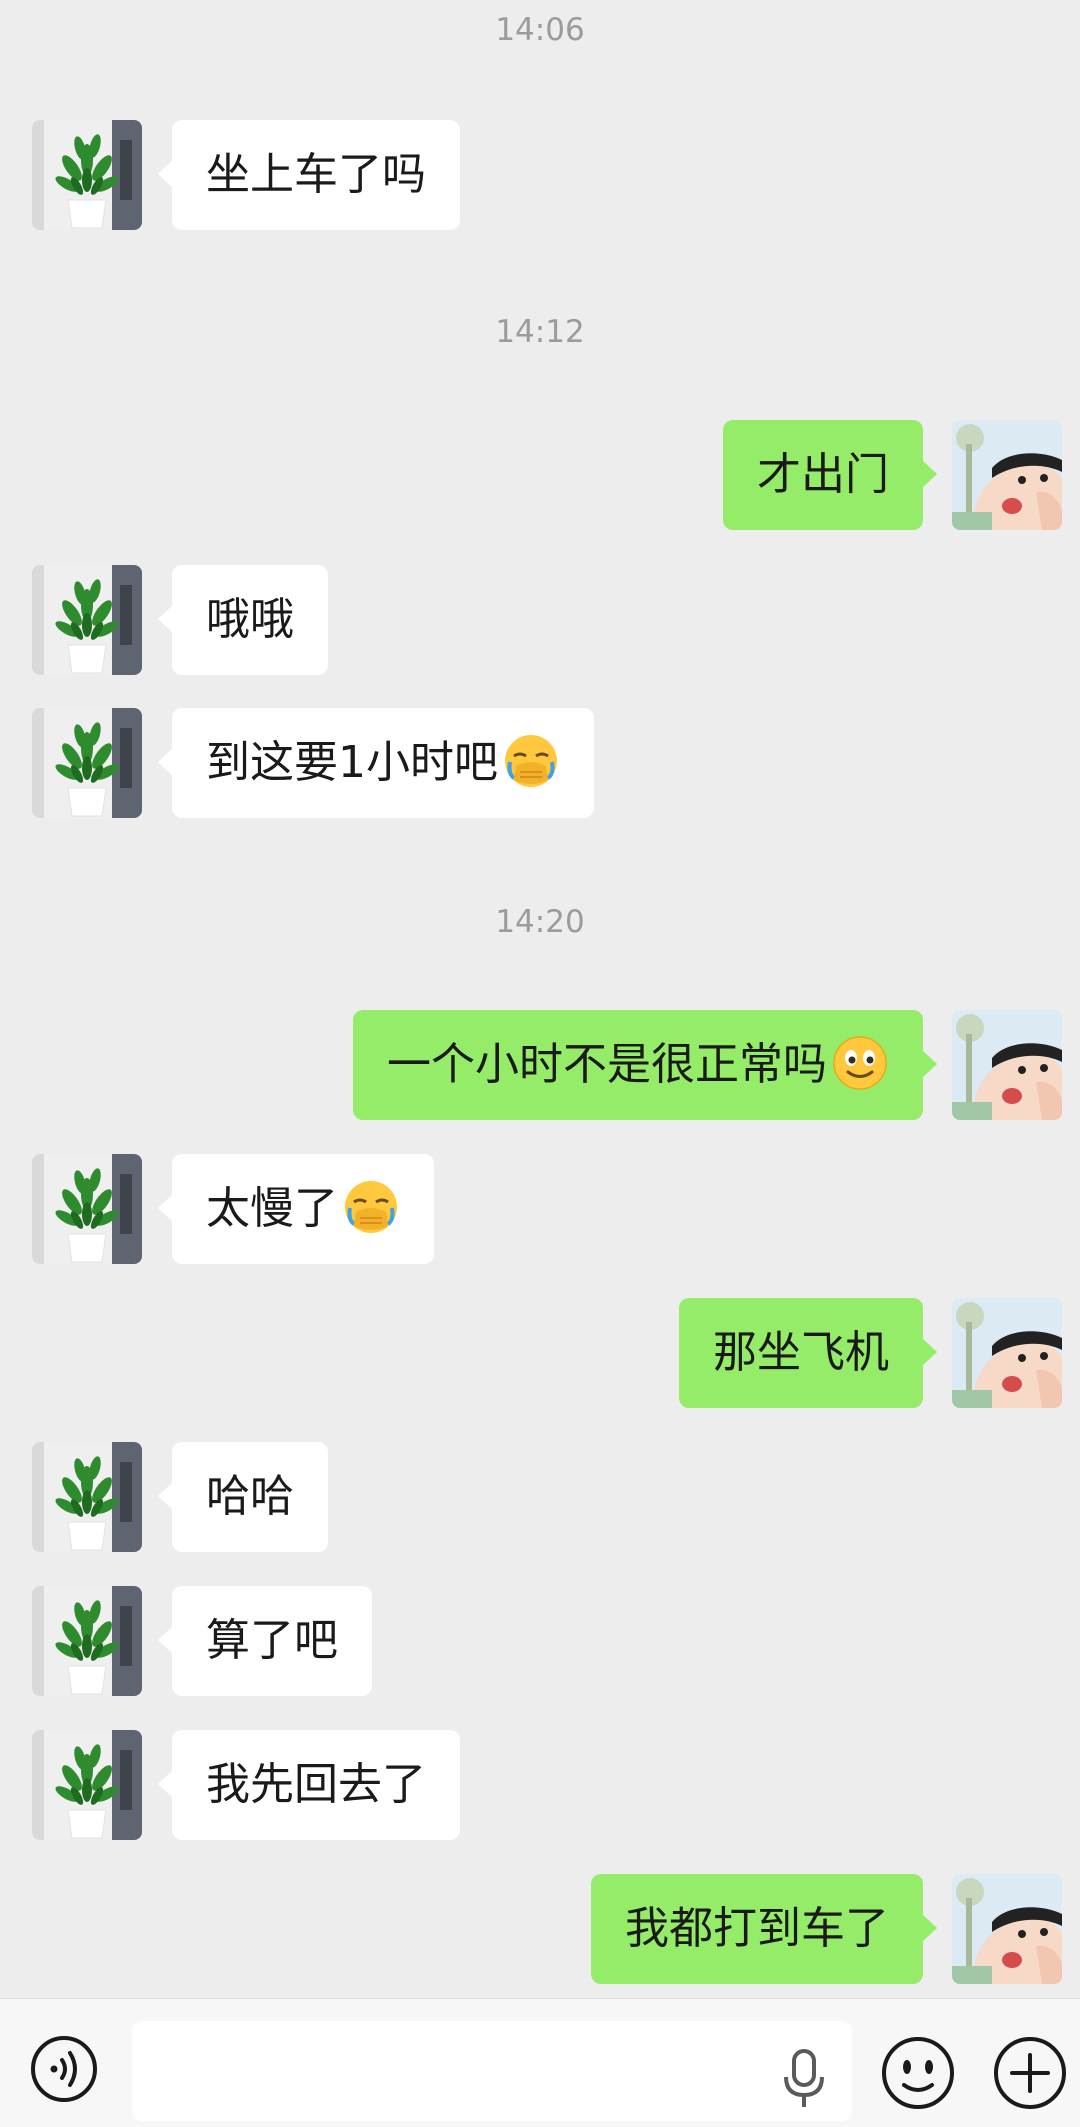 The height and width of the screenshot is (2127, 1080). I want to click on message-bubble-received: 哈哈, so click(243, 1497).